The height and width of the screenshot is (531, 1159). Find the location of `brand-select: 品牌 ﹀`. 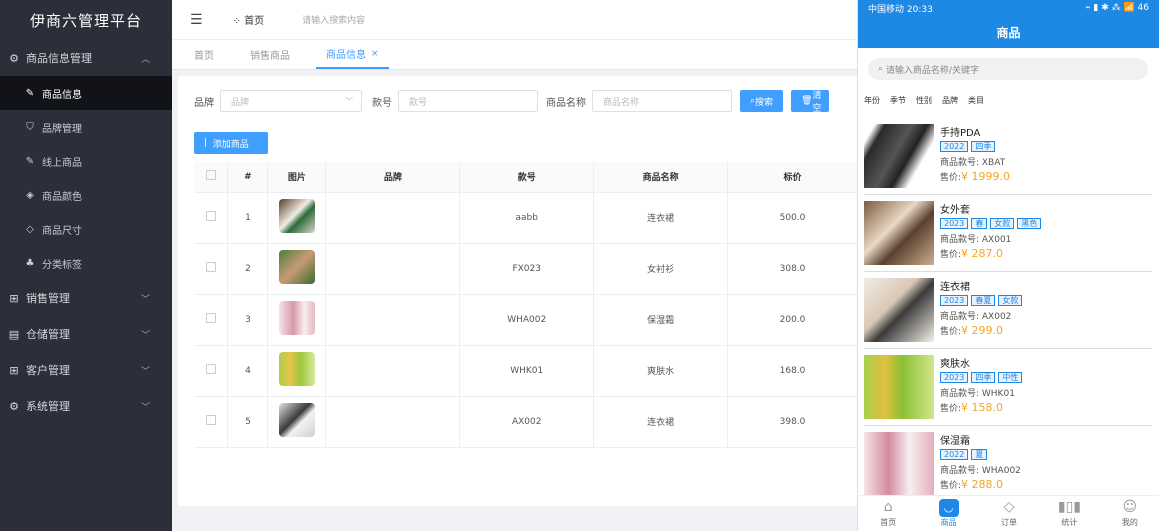

brand-select: 品牌 ﹀ is located at coordinates (291, 101).